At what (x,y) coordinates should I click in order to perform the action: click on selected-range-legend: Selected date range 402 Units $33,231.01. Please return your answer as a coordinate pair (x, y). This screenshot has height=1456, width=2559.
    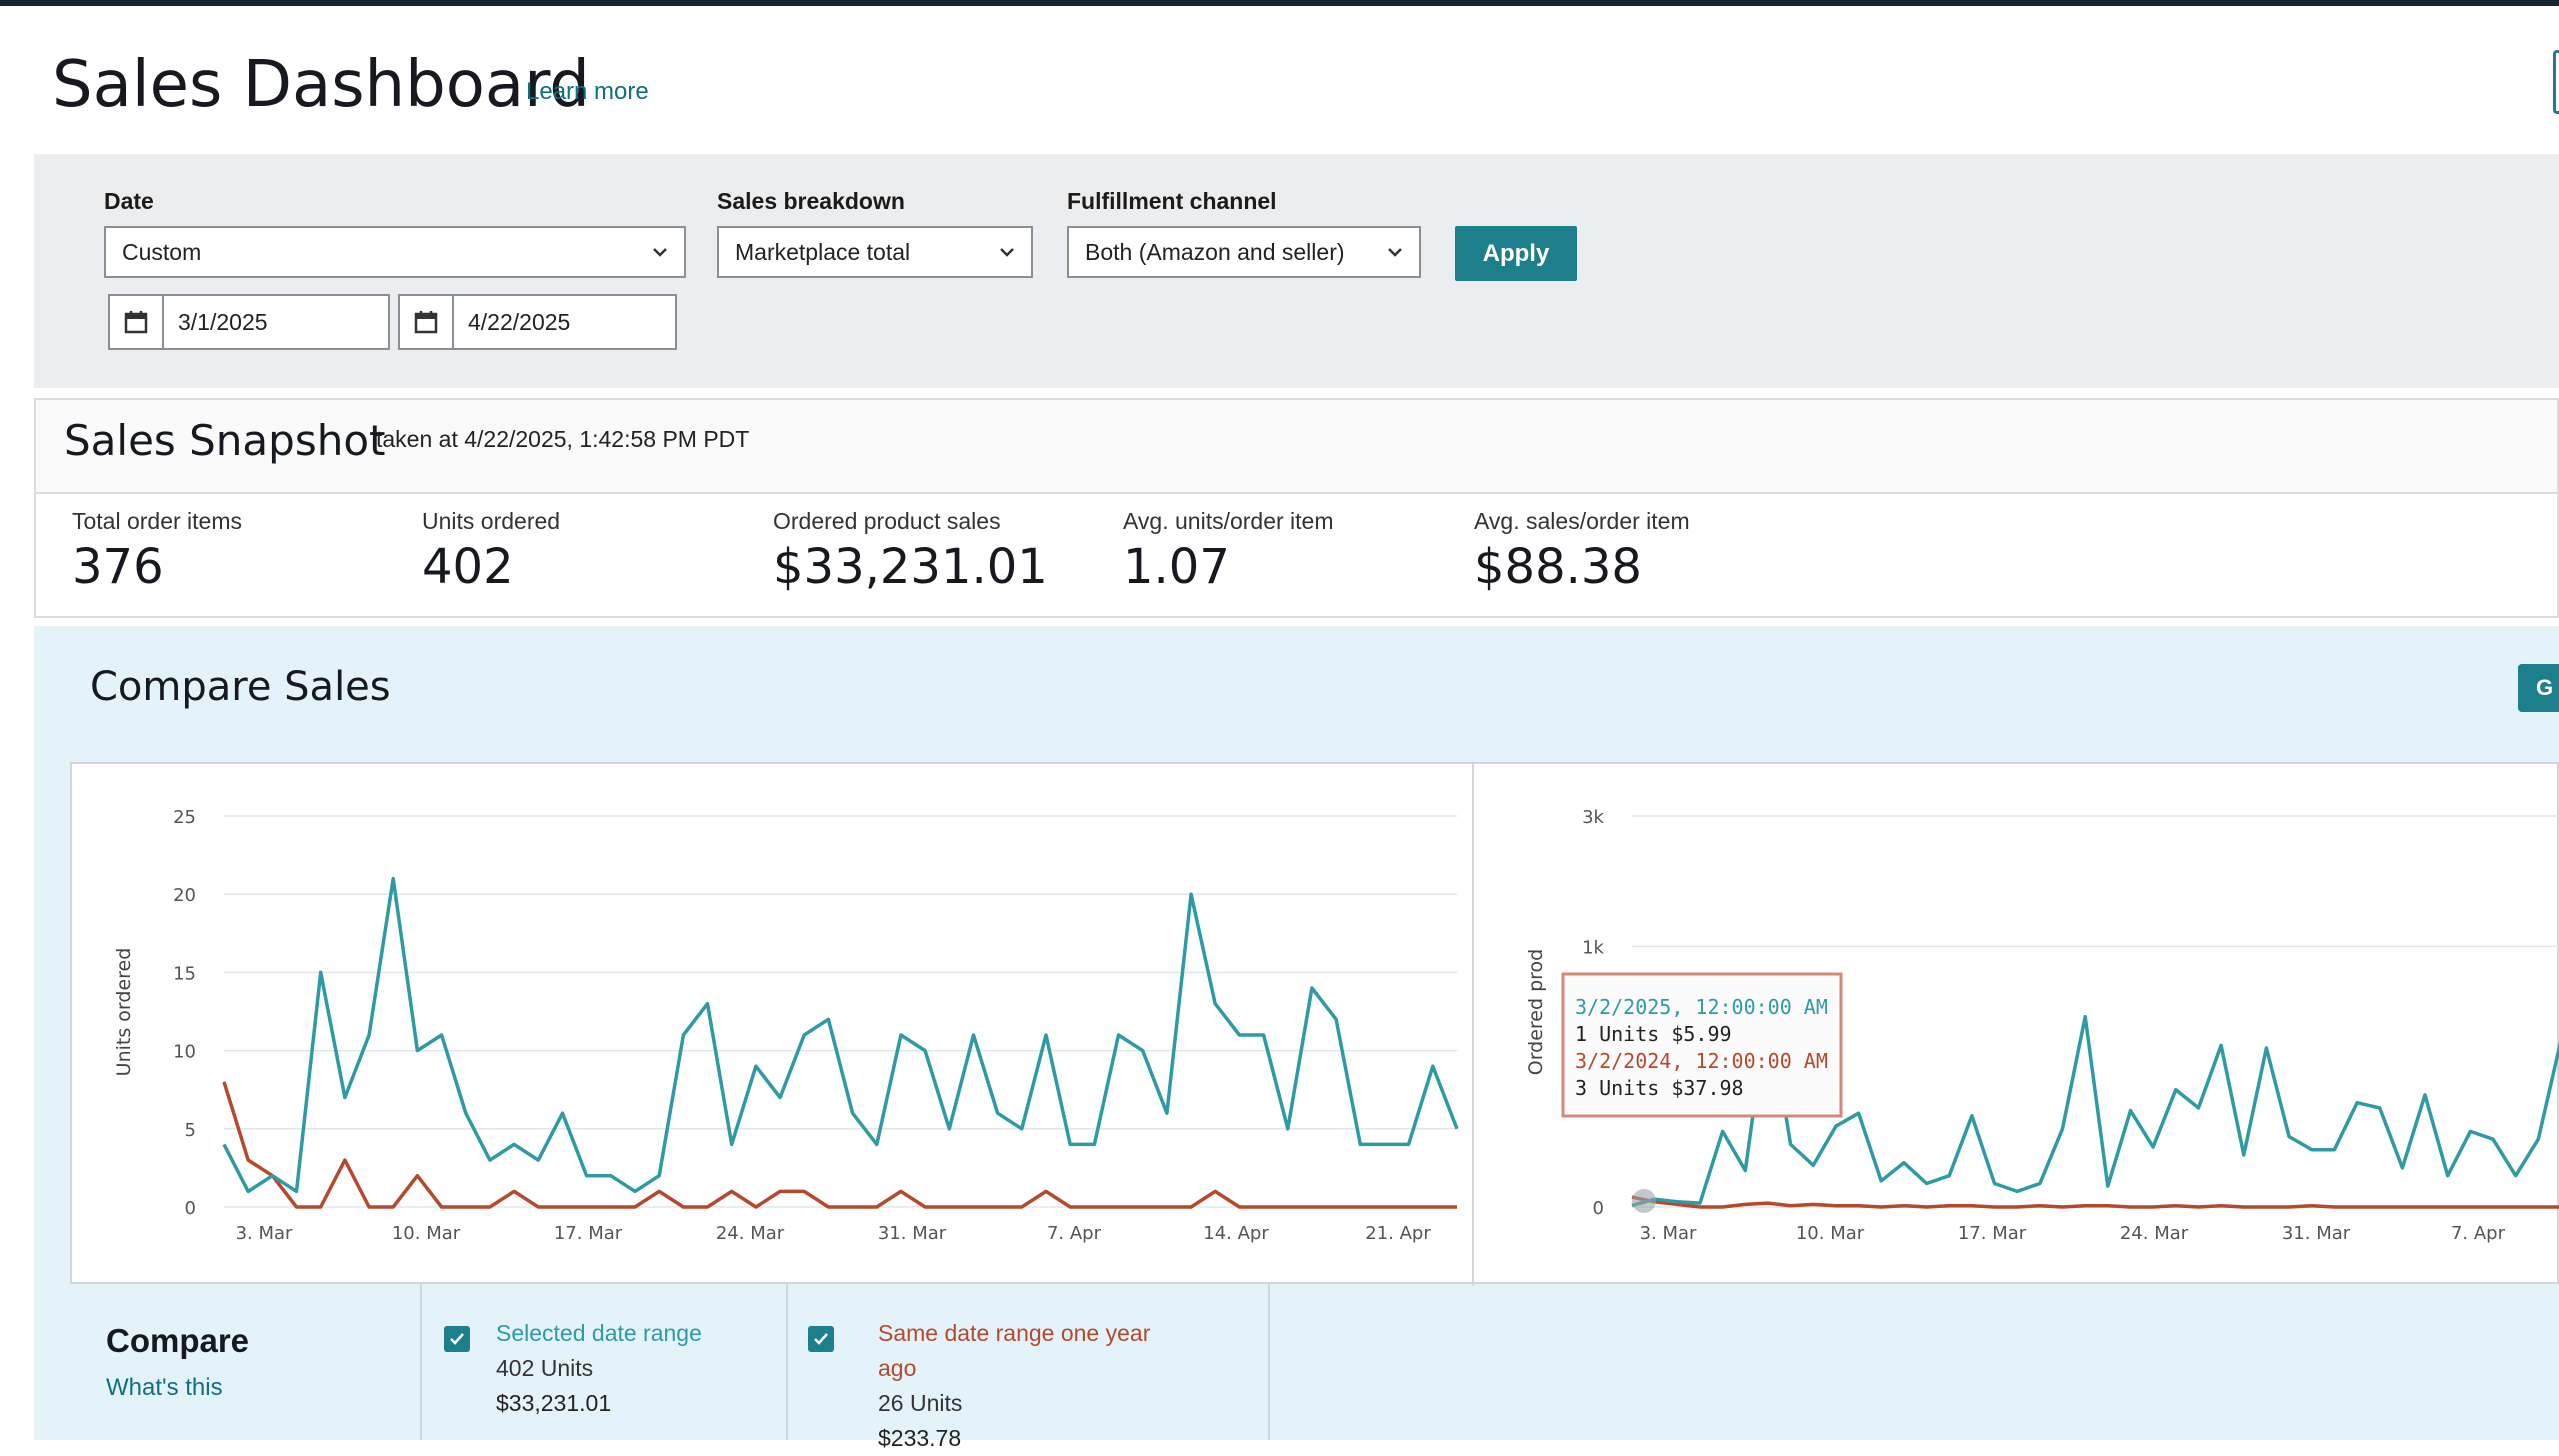
    Looking at the image, I should click on (603, 1362).